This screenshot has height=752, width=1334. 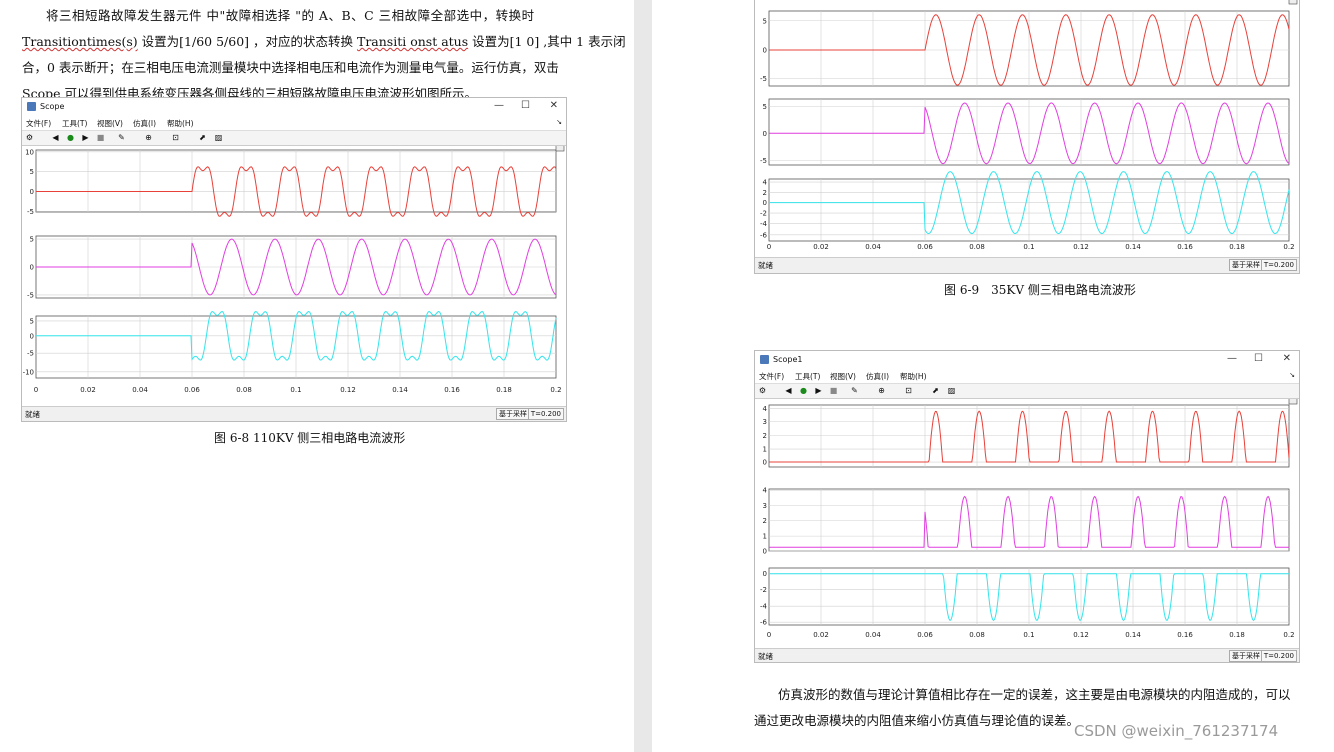 What do you see at coordinates (1026, 436) in the screenshot?
I see `scope-panel-1: 4 3 2 1 0` at bounding box center [1026, 436].